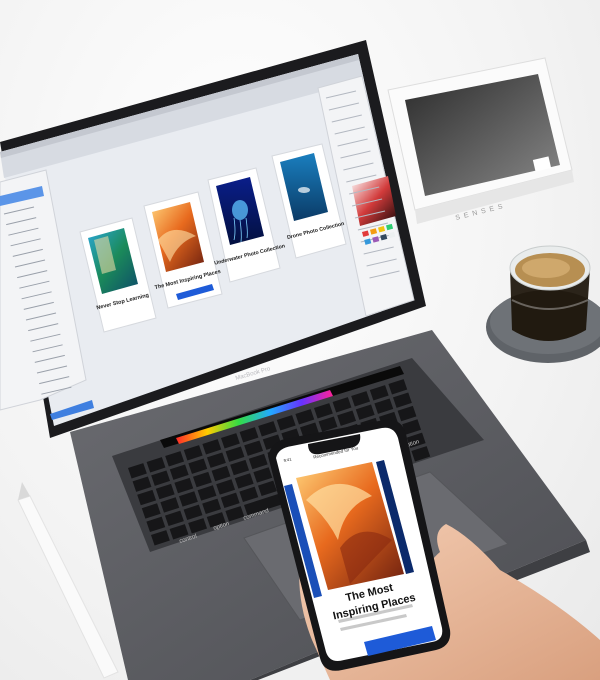  Describe the element at coordinates (480, 140) in the screenshot. I see `book` at that location.